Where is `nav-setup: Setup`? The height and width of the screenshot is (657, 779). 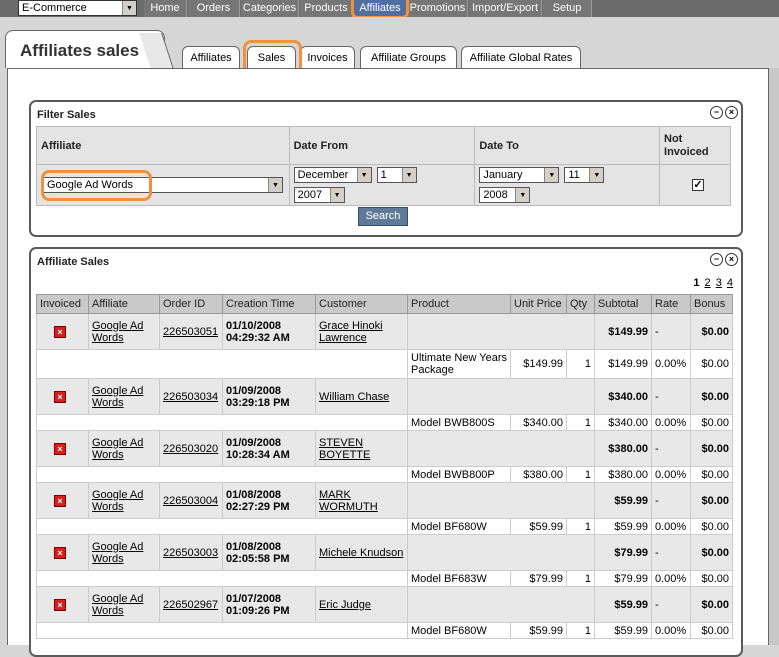 nav-setup: Setup is located at coordinates (567, 8).